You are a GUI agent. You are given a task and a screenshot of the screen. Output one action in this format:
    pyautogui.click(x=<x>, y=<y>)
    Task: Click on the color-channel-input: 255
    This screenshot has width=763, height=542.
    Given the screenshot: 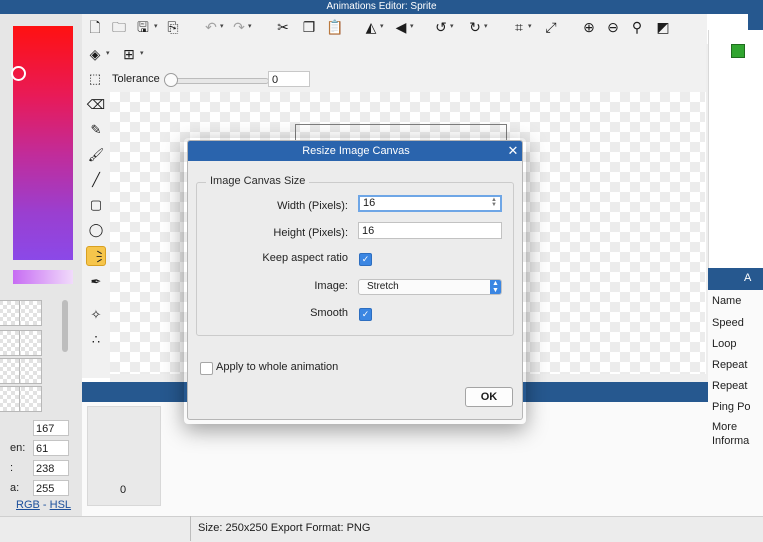 What is the action you would take?
    pyautogui.click(x=51, y=488)
    